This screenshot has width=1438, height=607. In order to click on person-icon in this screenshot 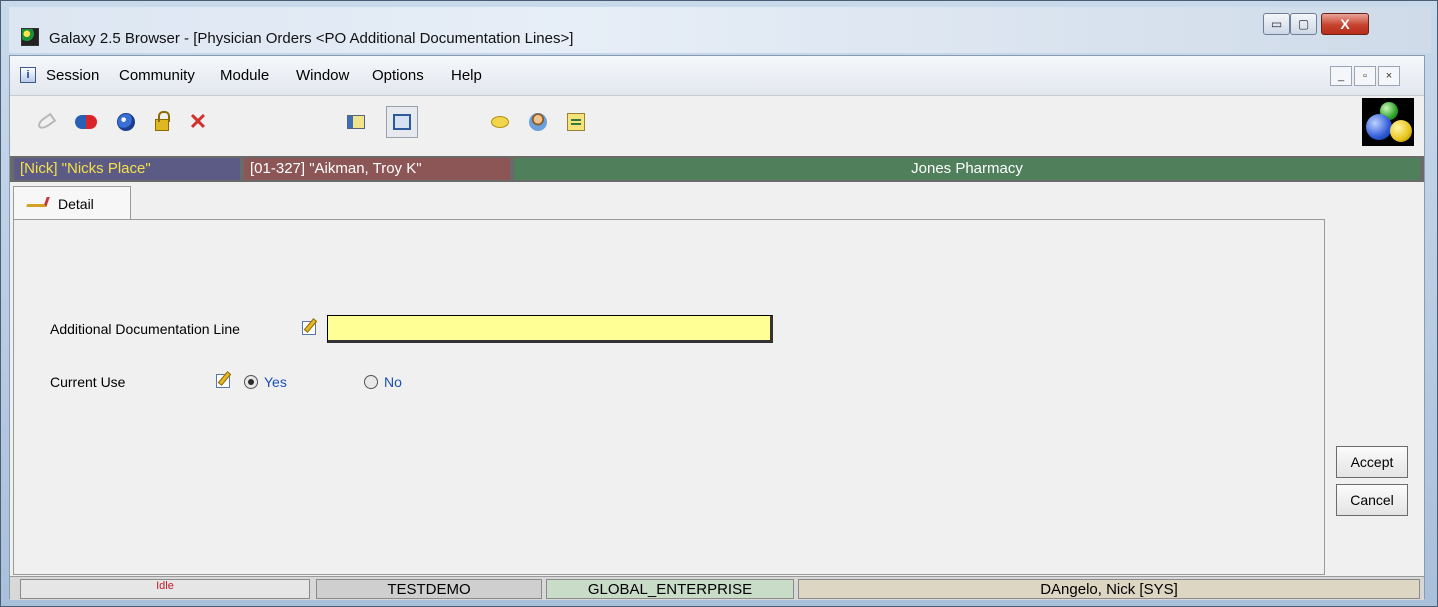, I will do `click(538, 122)`.